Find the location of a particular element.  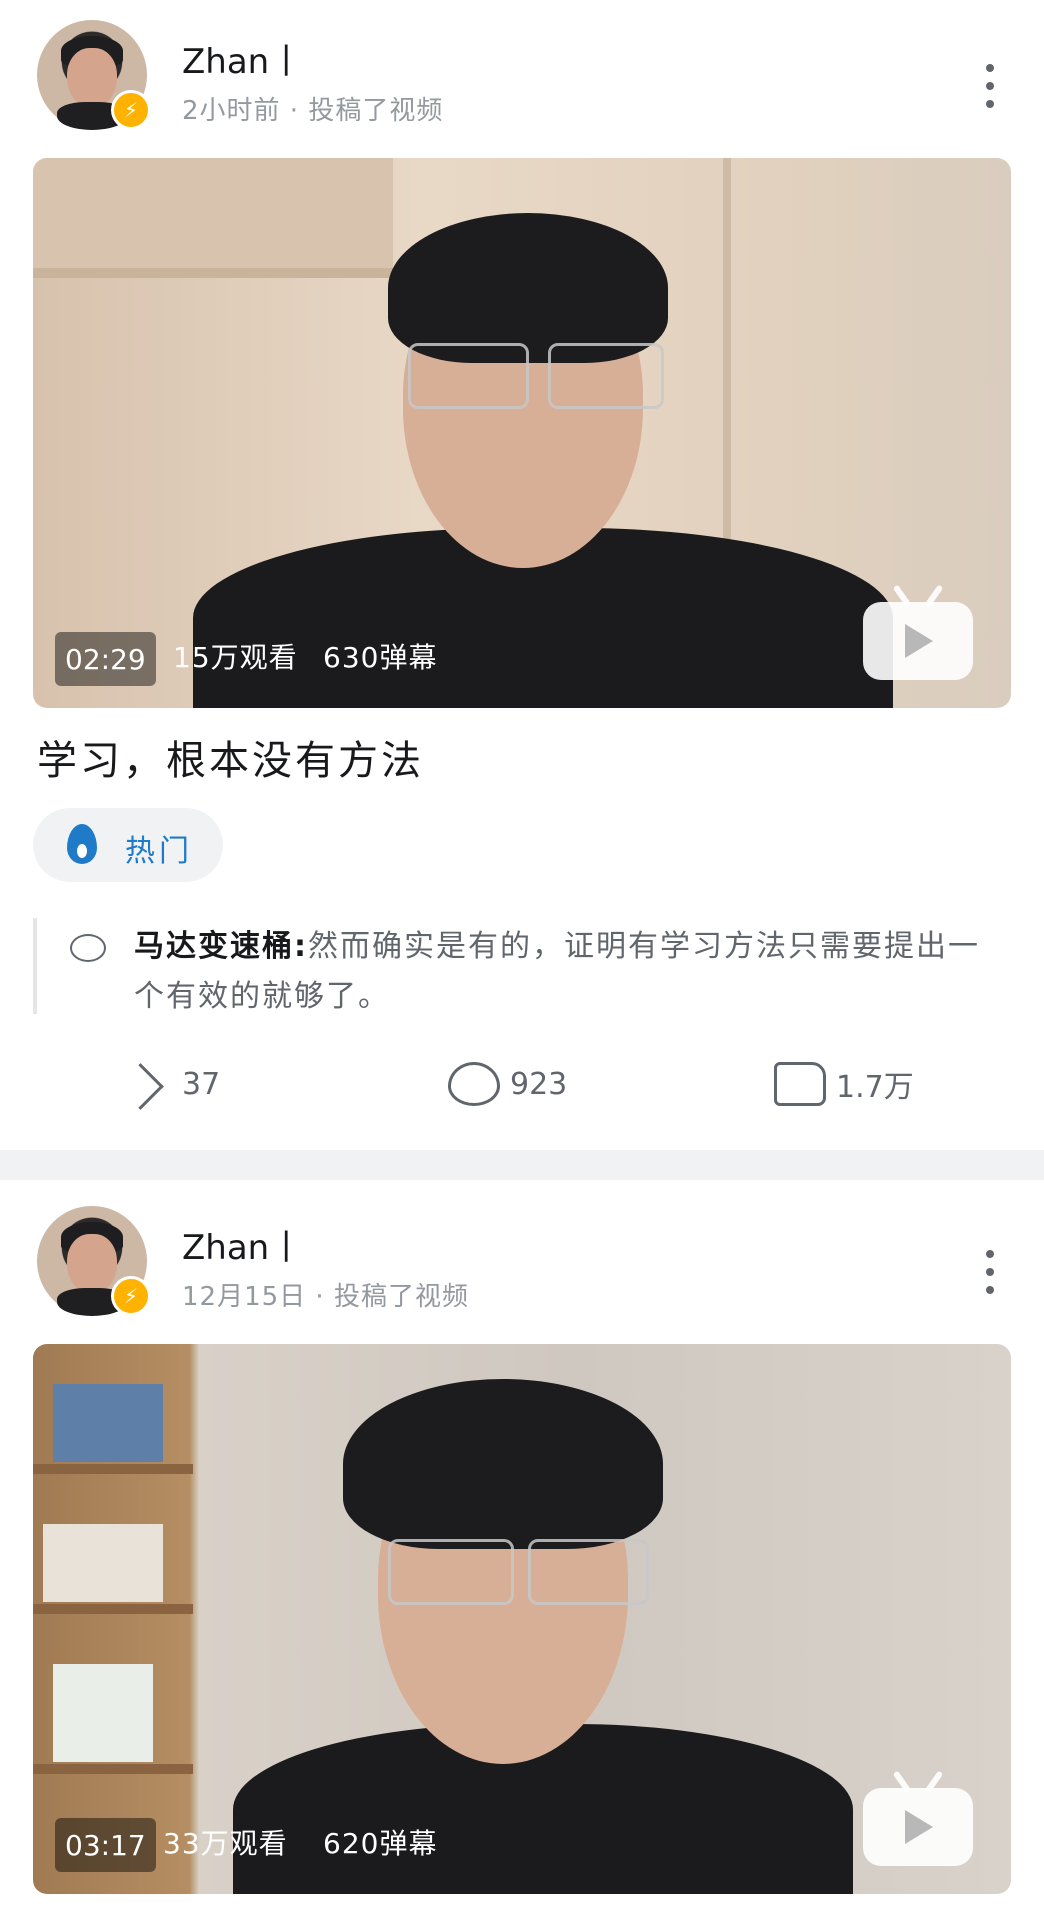

top-comment: 马达变速桶:然而确实是有的，证明有学习方法只需要提出一个有效的就够了。 is located at coordinates (559, 972).